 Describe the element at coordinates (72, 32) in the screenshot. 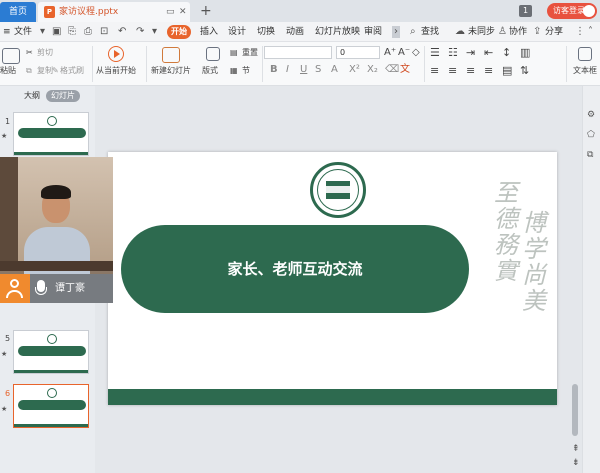

I see `export-icon: ⎘` at that location.